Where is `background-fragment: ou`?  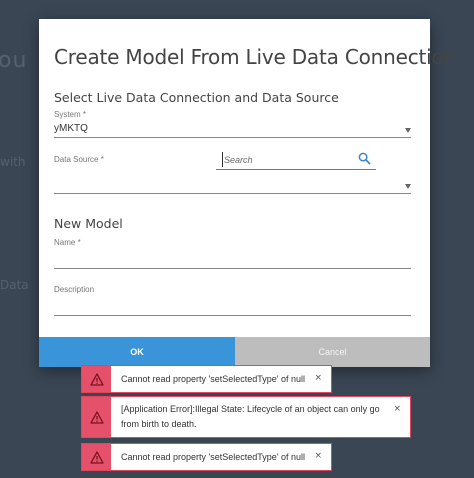
background-fragment: ou is located at coordinates (14, 60).